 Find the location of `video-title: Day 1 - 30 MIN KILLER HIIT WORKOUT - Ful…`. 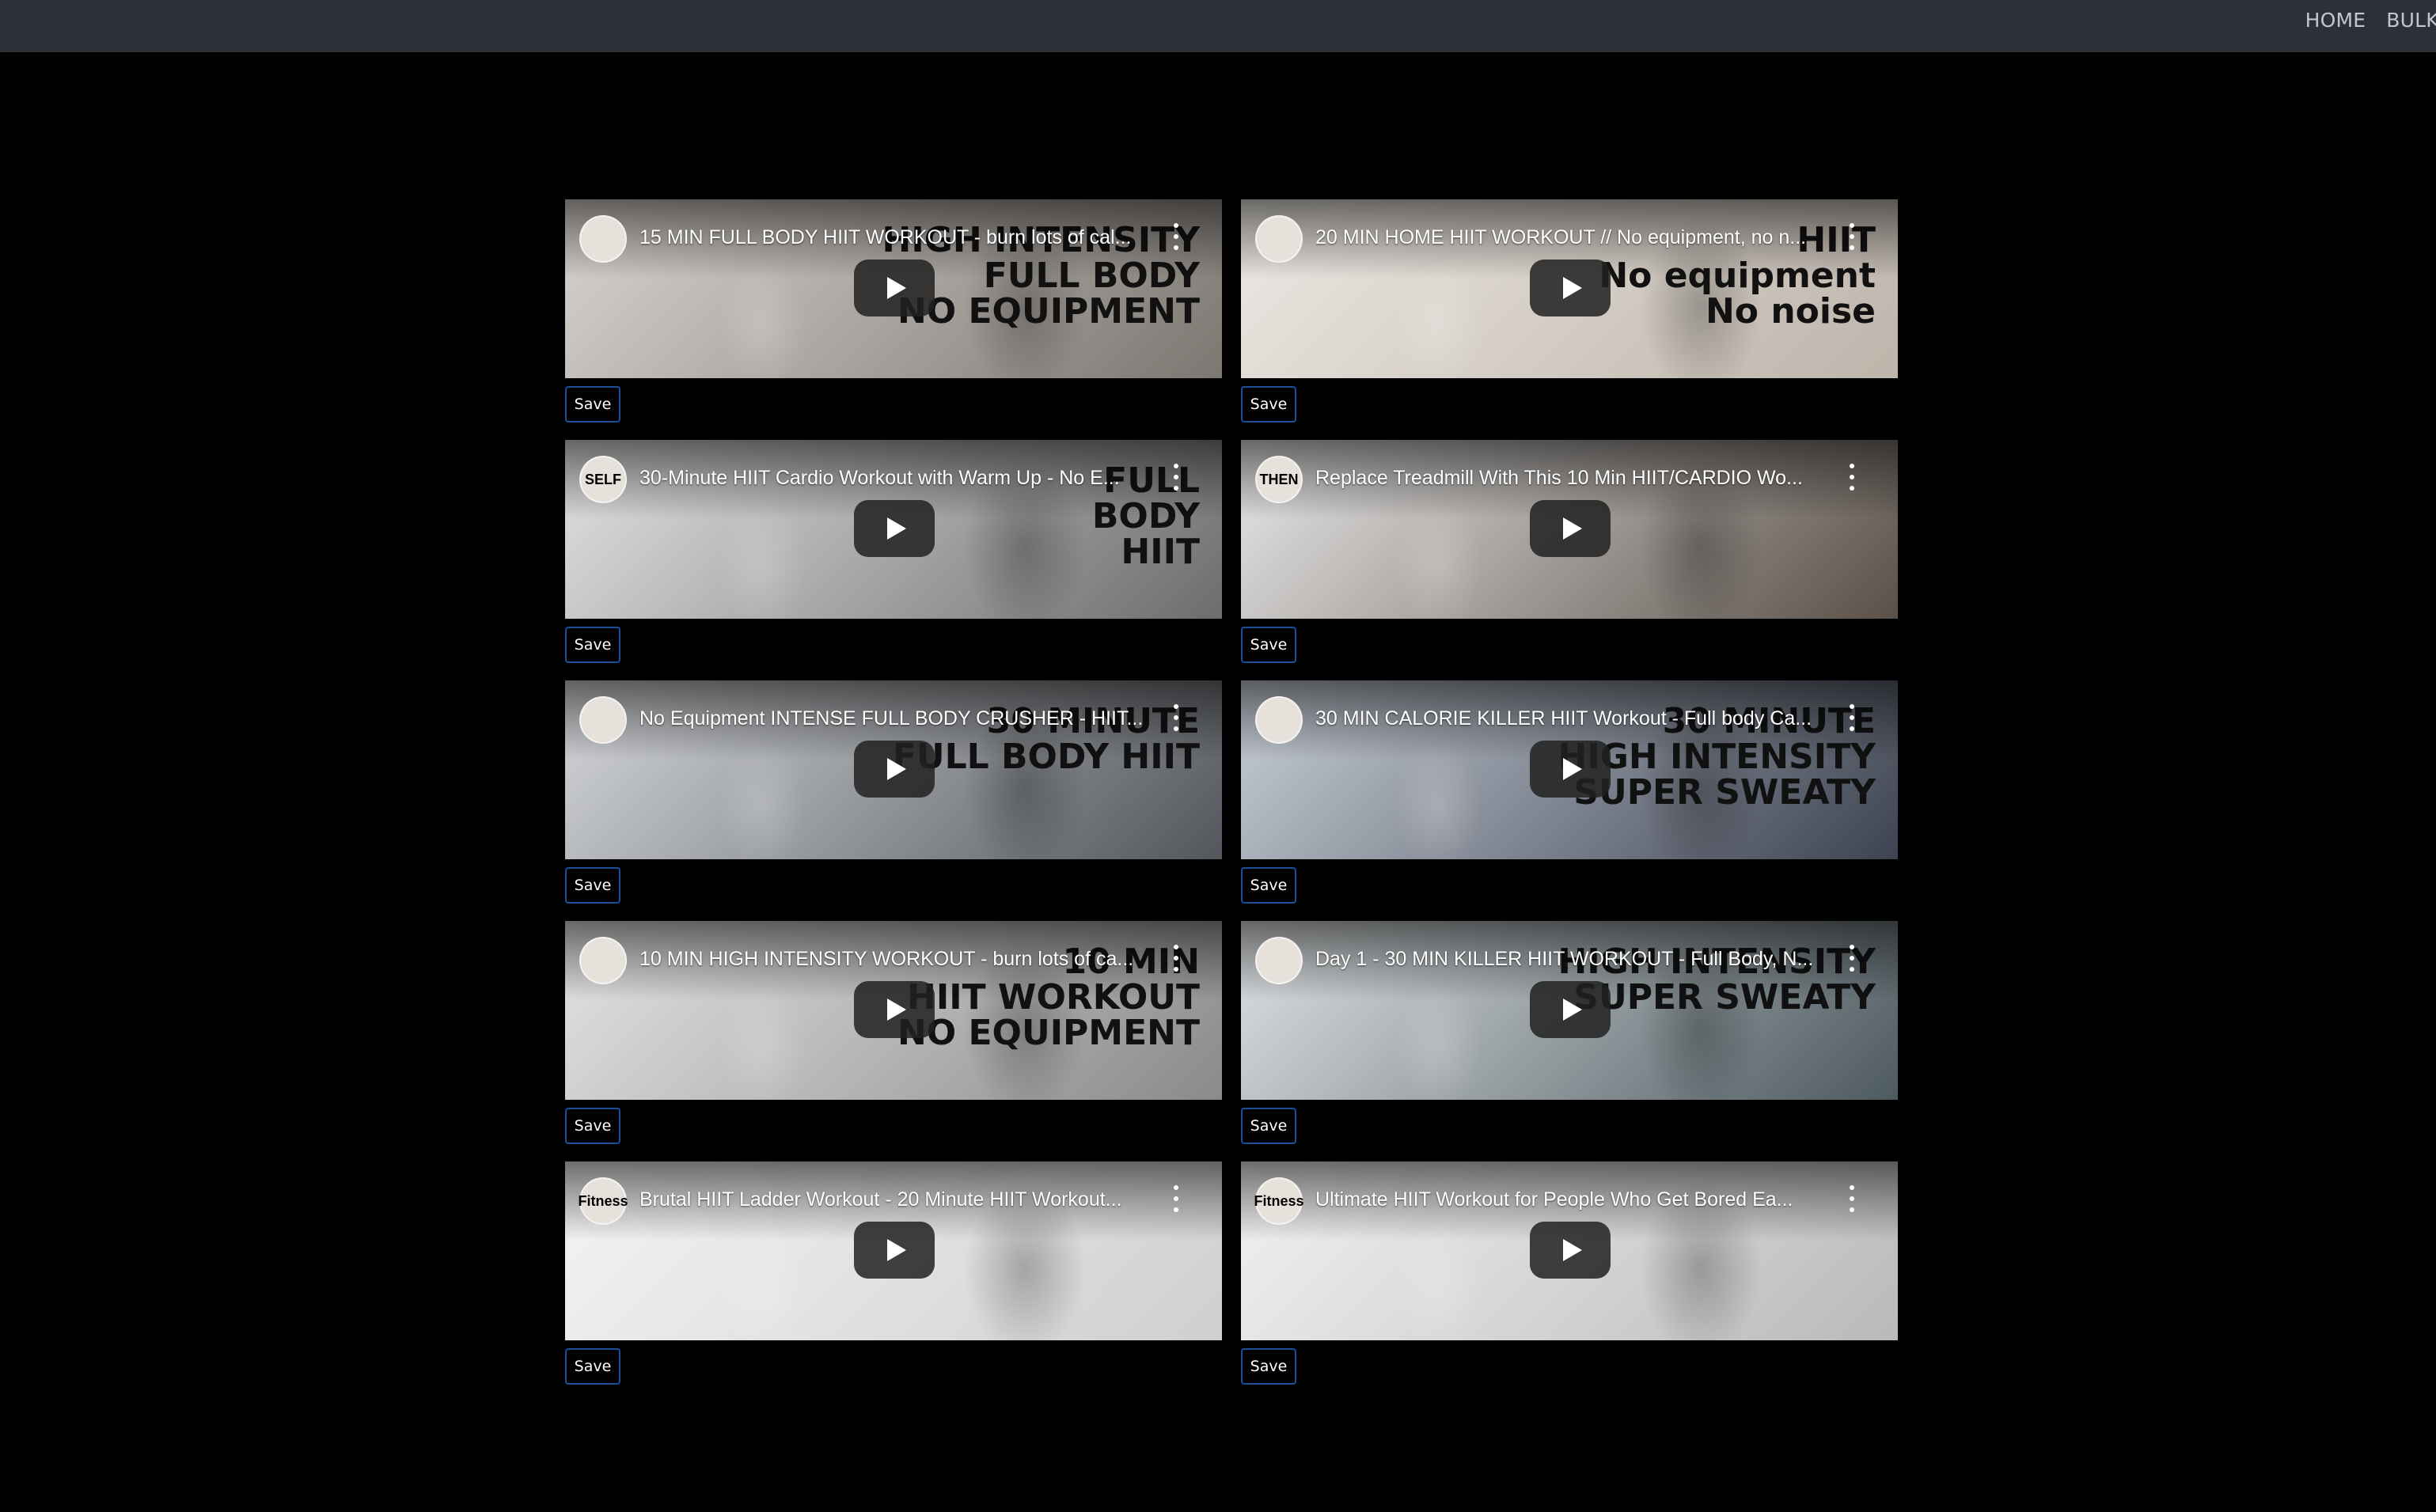

video-title: Day 1 - 30 MIN KILLER HIIT WORKOUT - Ful… is located at coordinates (1572, 959).